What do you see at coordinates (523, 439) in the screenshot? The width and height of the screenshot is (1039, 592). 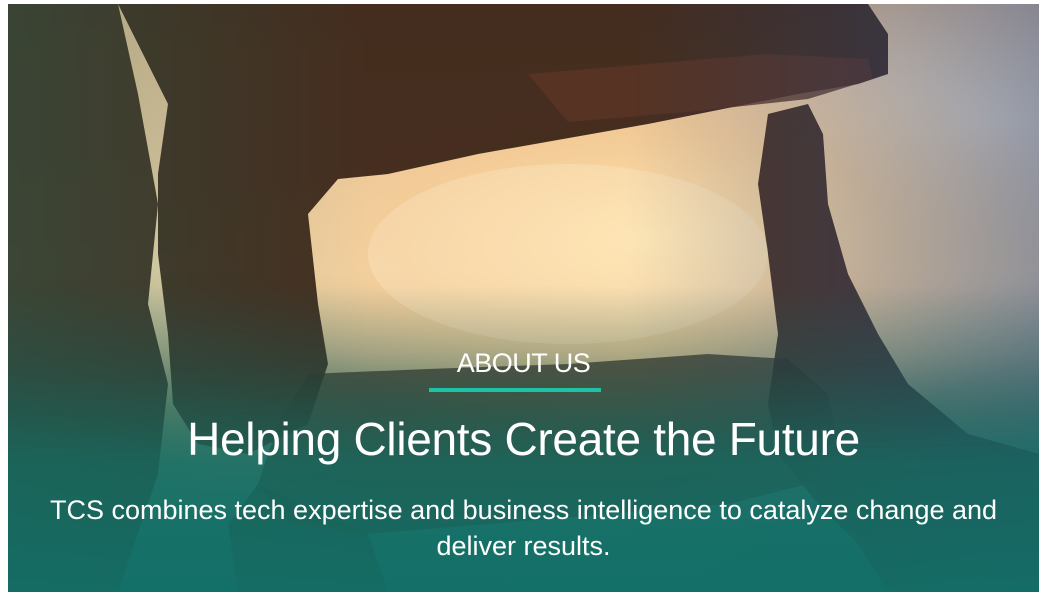 I see `hero-headline: Helping Clients Create the Future` at bounding box center [523, 439].